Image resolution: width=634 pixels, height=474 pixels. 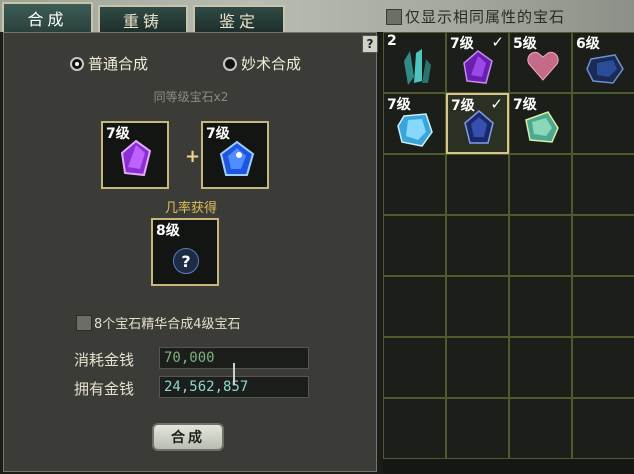 What do you see at coordinates (239, 18) in the screenshot?
I see `tab-appraise: 鉴定` at bounding box center [239, 18].